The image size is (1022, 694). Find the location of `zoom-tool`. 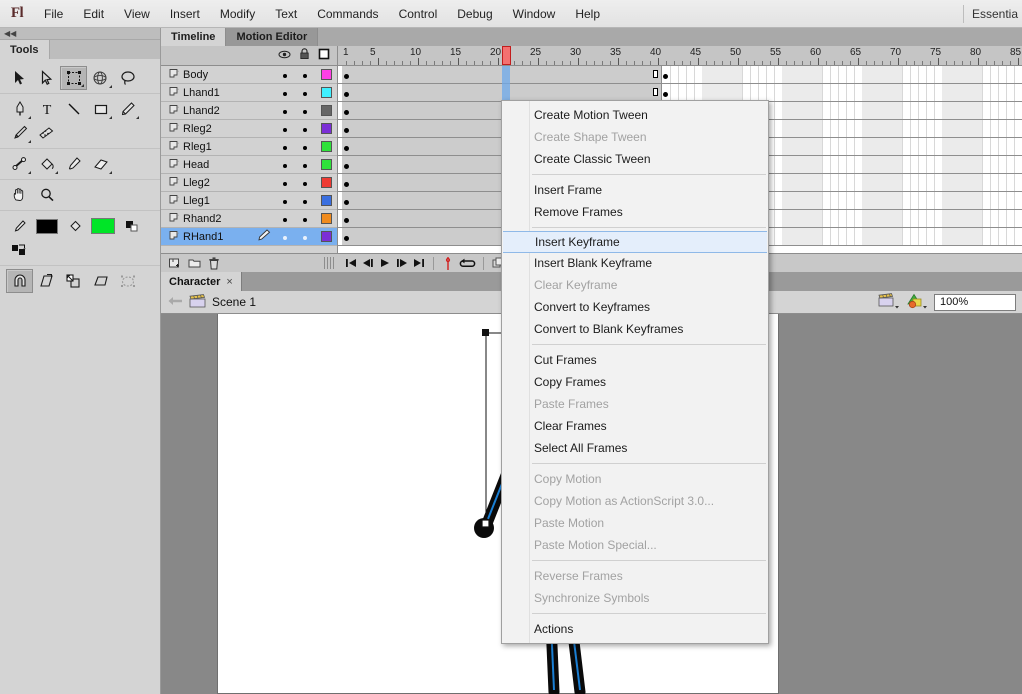

zoom-tool is located at coordinates (46, 195).